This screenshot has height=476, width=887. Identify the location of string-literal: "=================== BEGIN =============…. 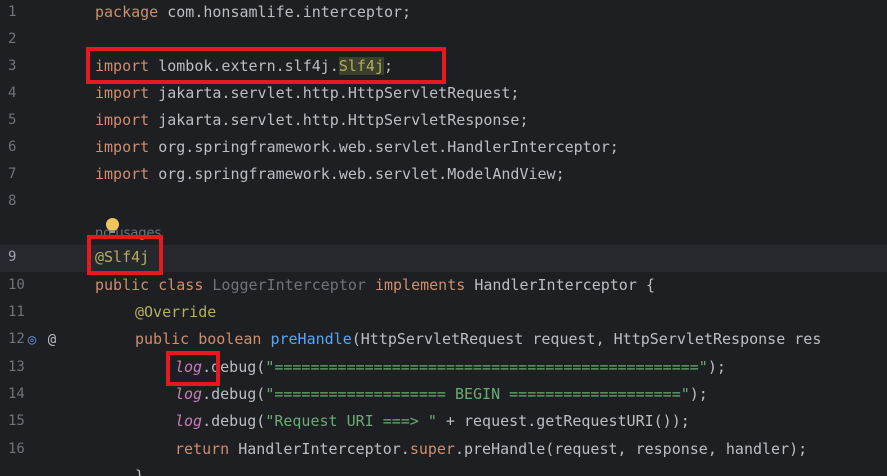
(477, 394).